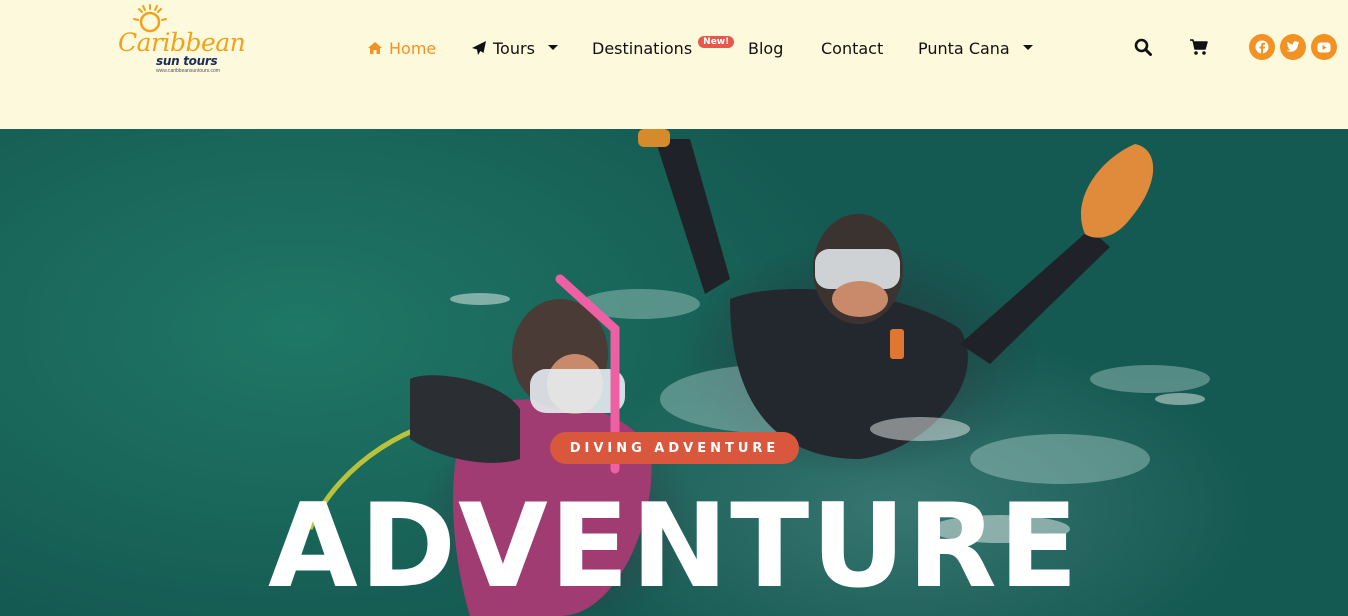 The width and height of the screenshot is (1348, 616). I want to click on nav-item-destinations: Destinations New!, so click(663, 47).